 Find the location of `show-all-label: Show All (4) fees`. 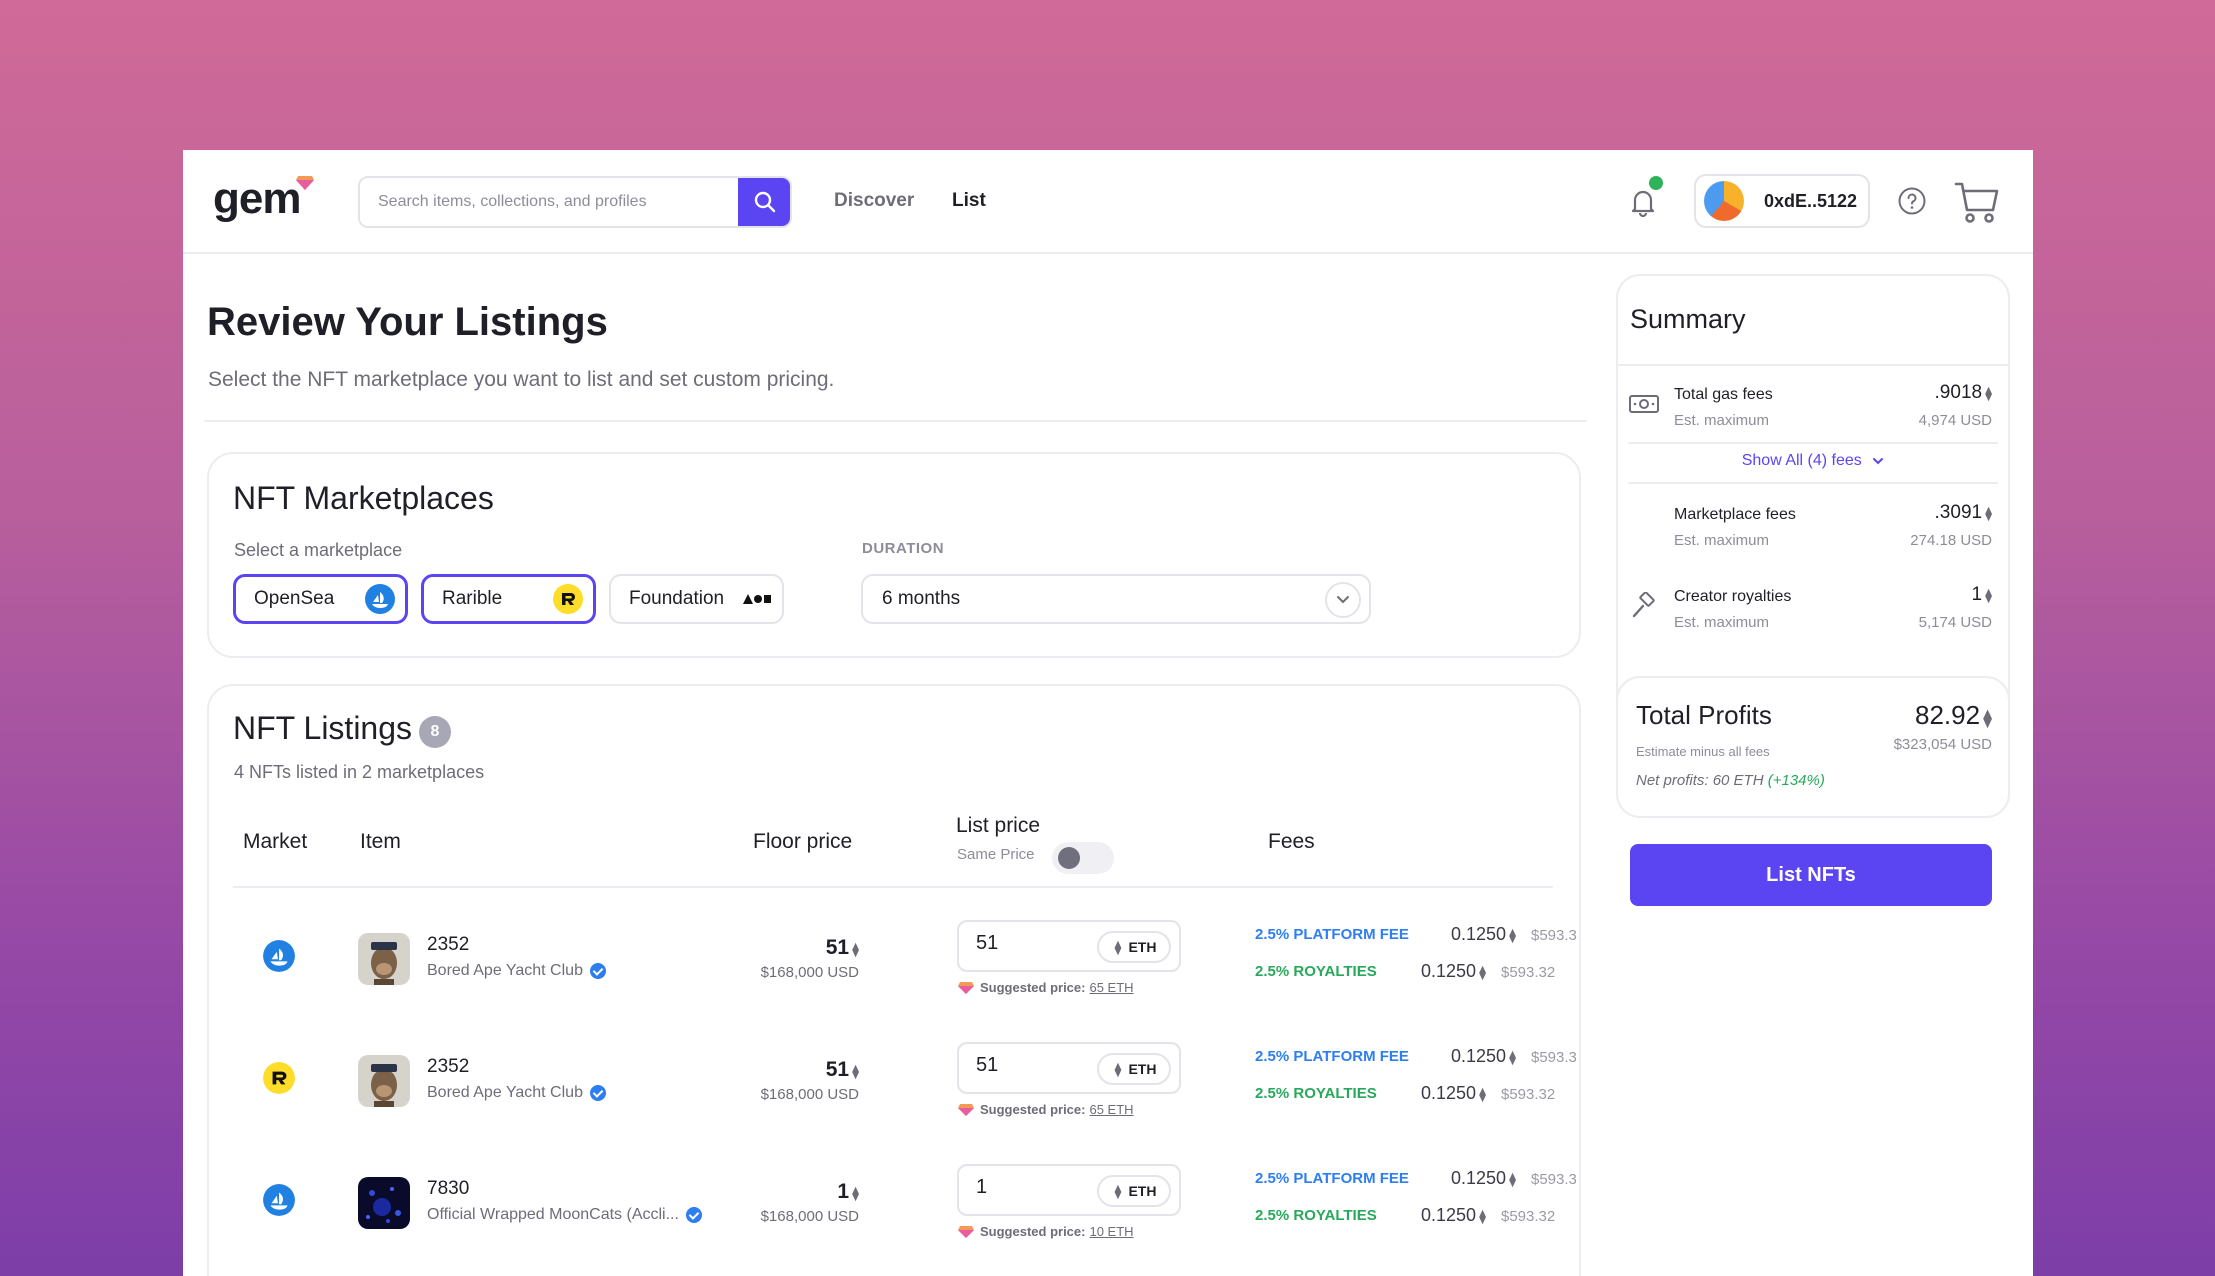

show-all-label: Show All (4) fees is located at coordinates (1801, 460).